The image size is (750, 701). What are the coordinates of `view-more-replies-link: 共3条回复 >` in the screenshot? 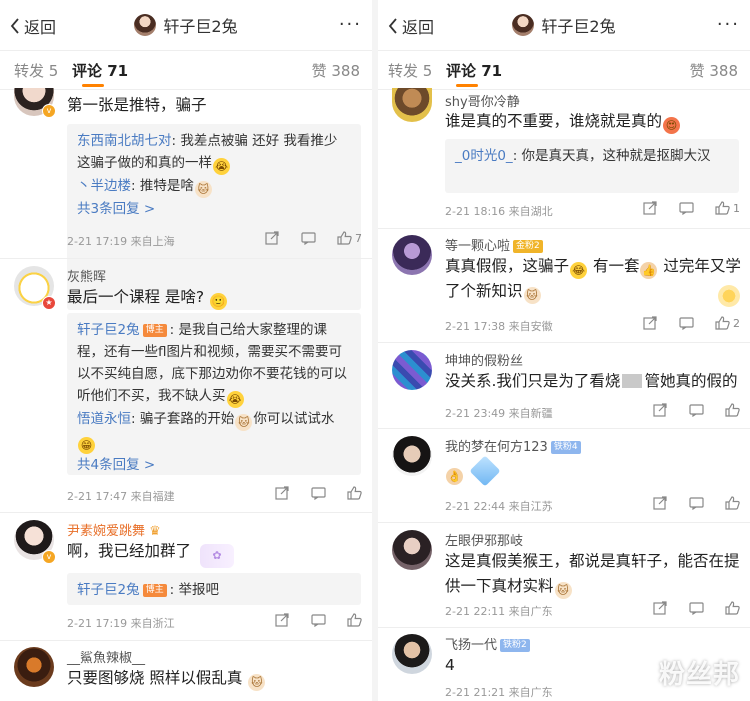 It's located at (214, 209).